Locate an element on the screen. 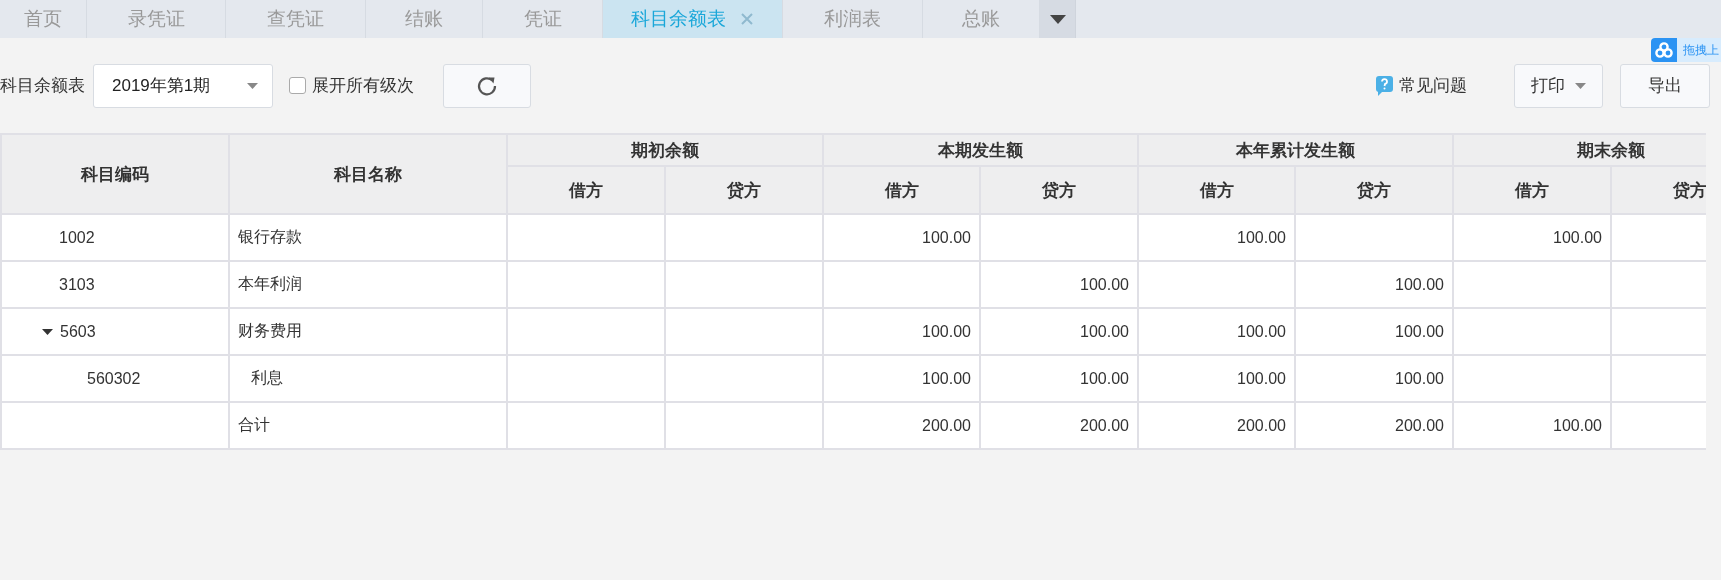 This screenshot has width=1721, height=580. column-group-header: 期初余额 is located at coordinates (665, 150).